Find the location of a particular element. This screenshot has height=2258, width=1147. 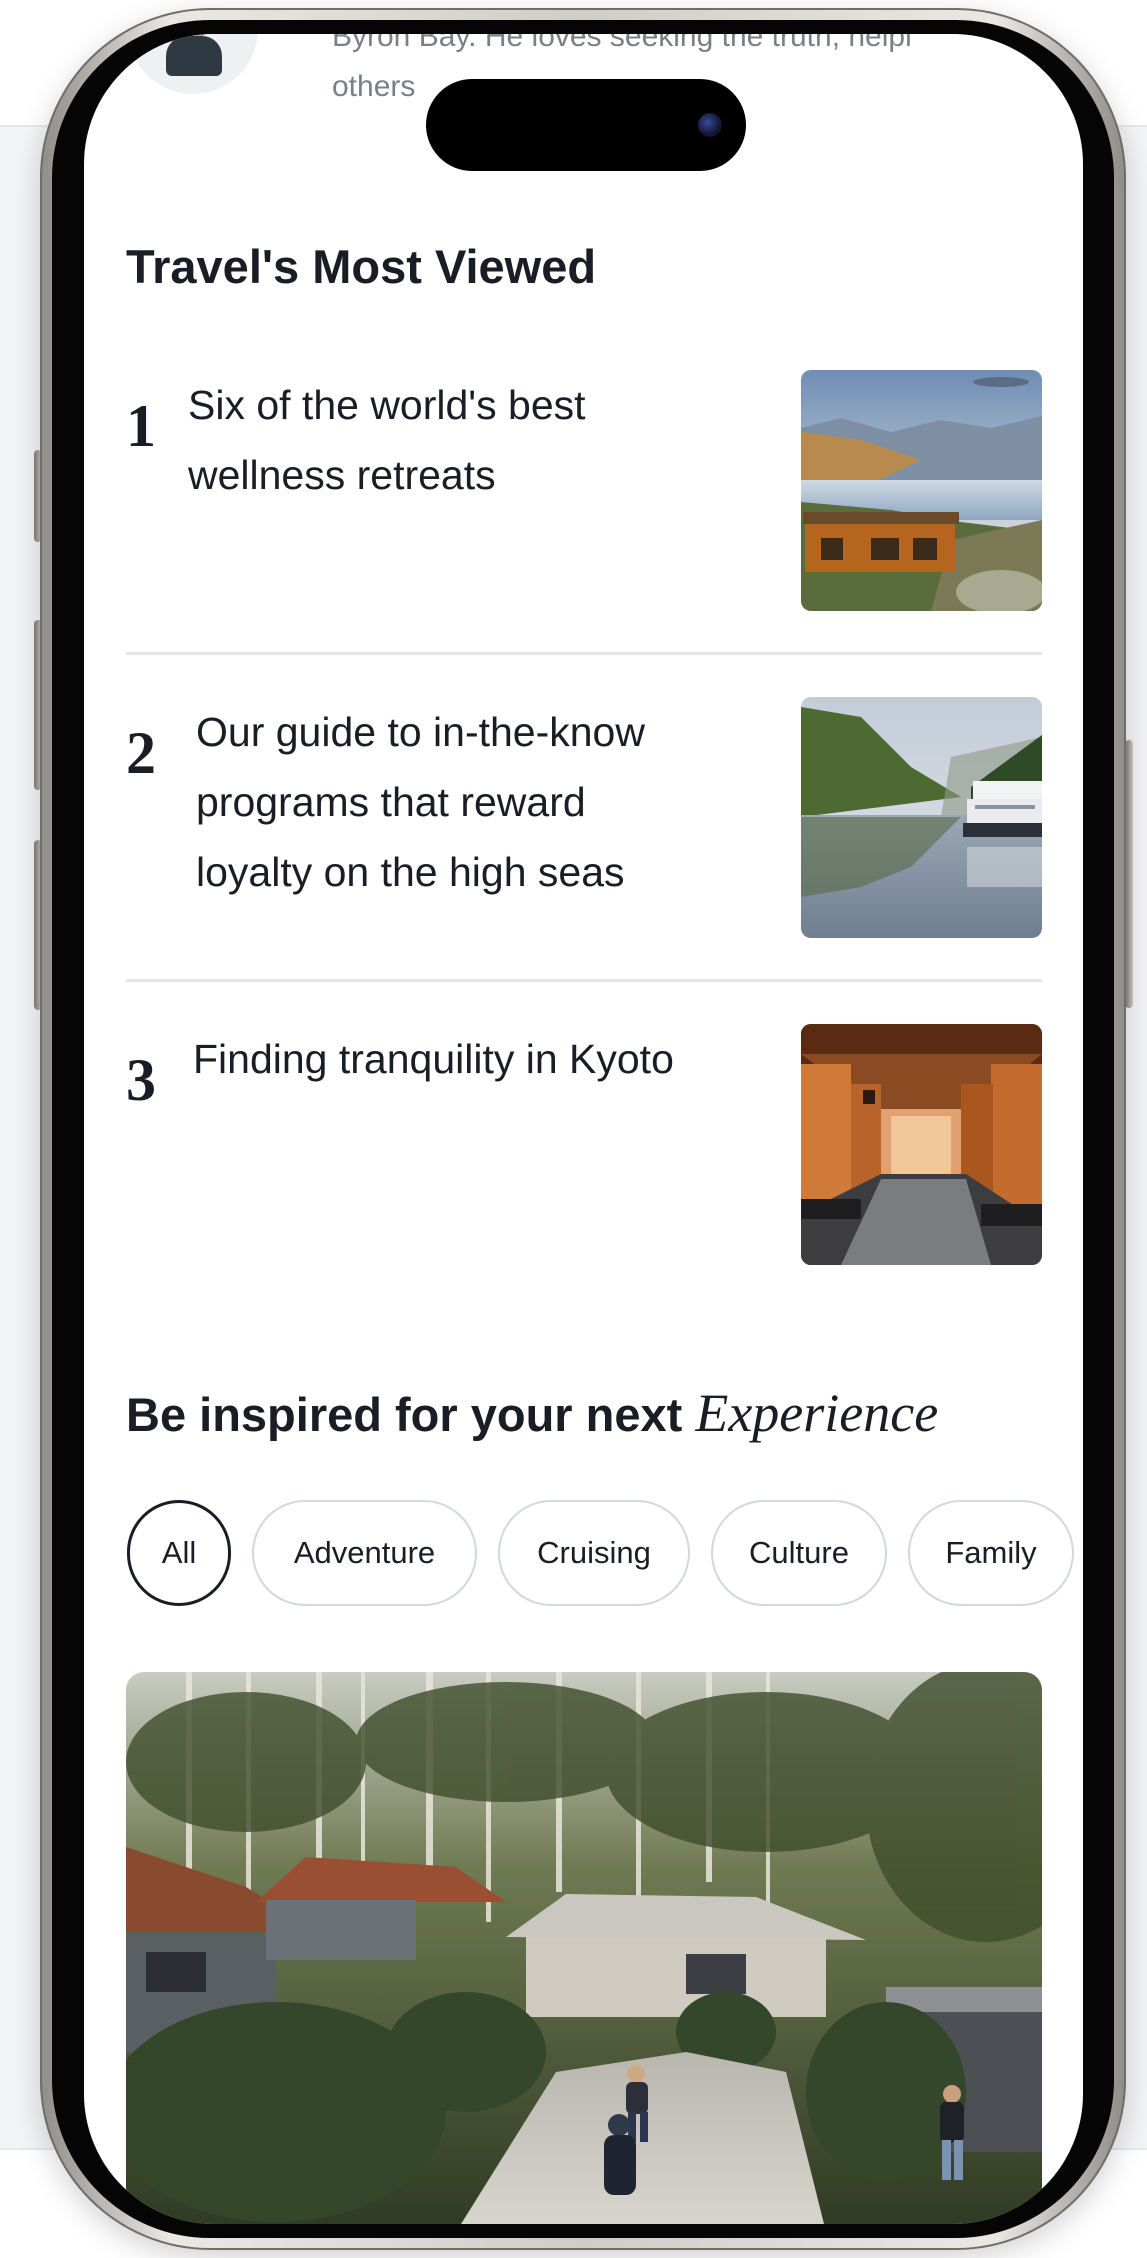

filter-pill-label: Cruising is located at coordinates (594, 1552).